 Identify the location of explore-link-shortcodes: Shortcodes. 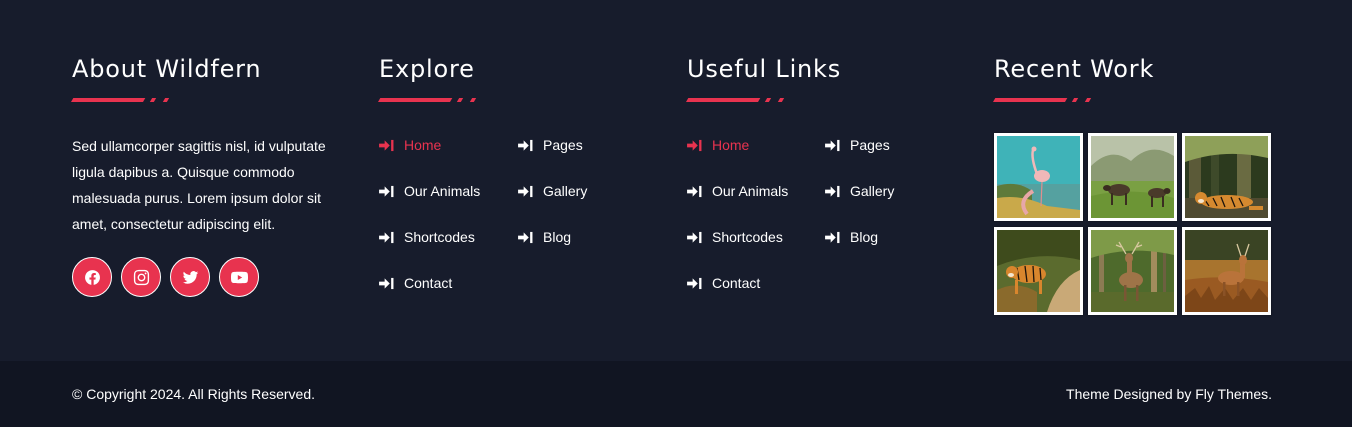
(427, 237).